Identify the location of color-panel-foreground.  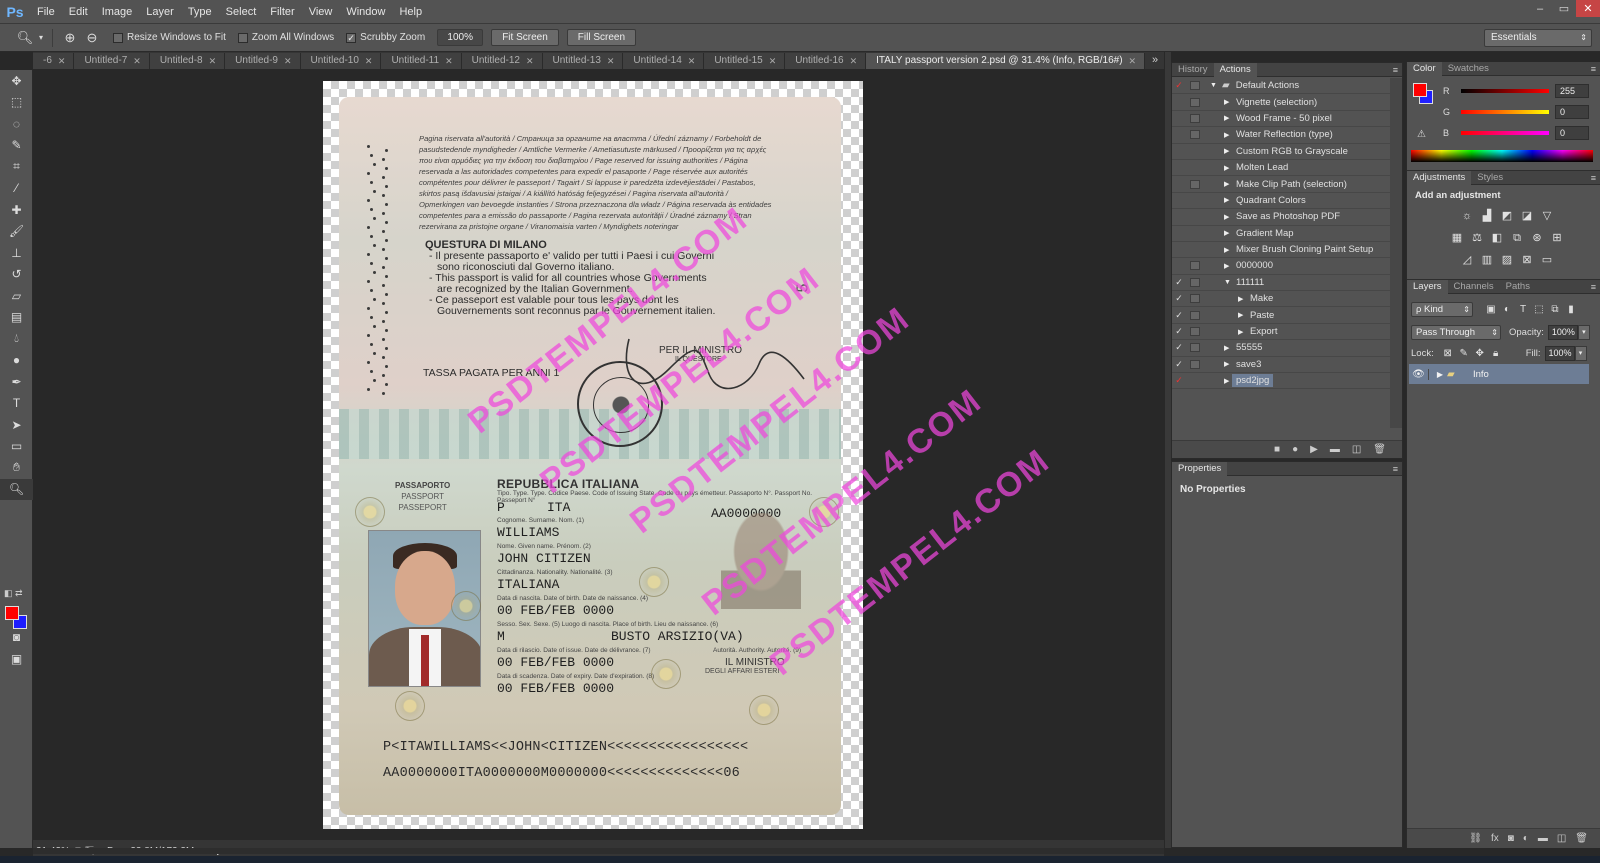
(1420, 90).